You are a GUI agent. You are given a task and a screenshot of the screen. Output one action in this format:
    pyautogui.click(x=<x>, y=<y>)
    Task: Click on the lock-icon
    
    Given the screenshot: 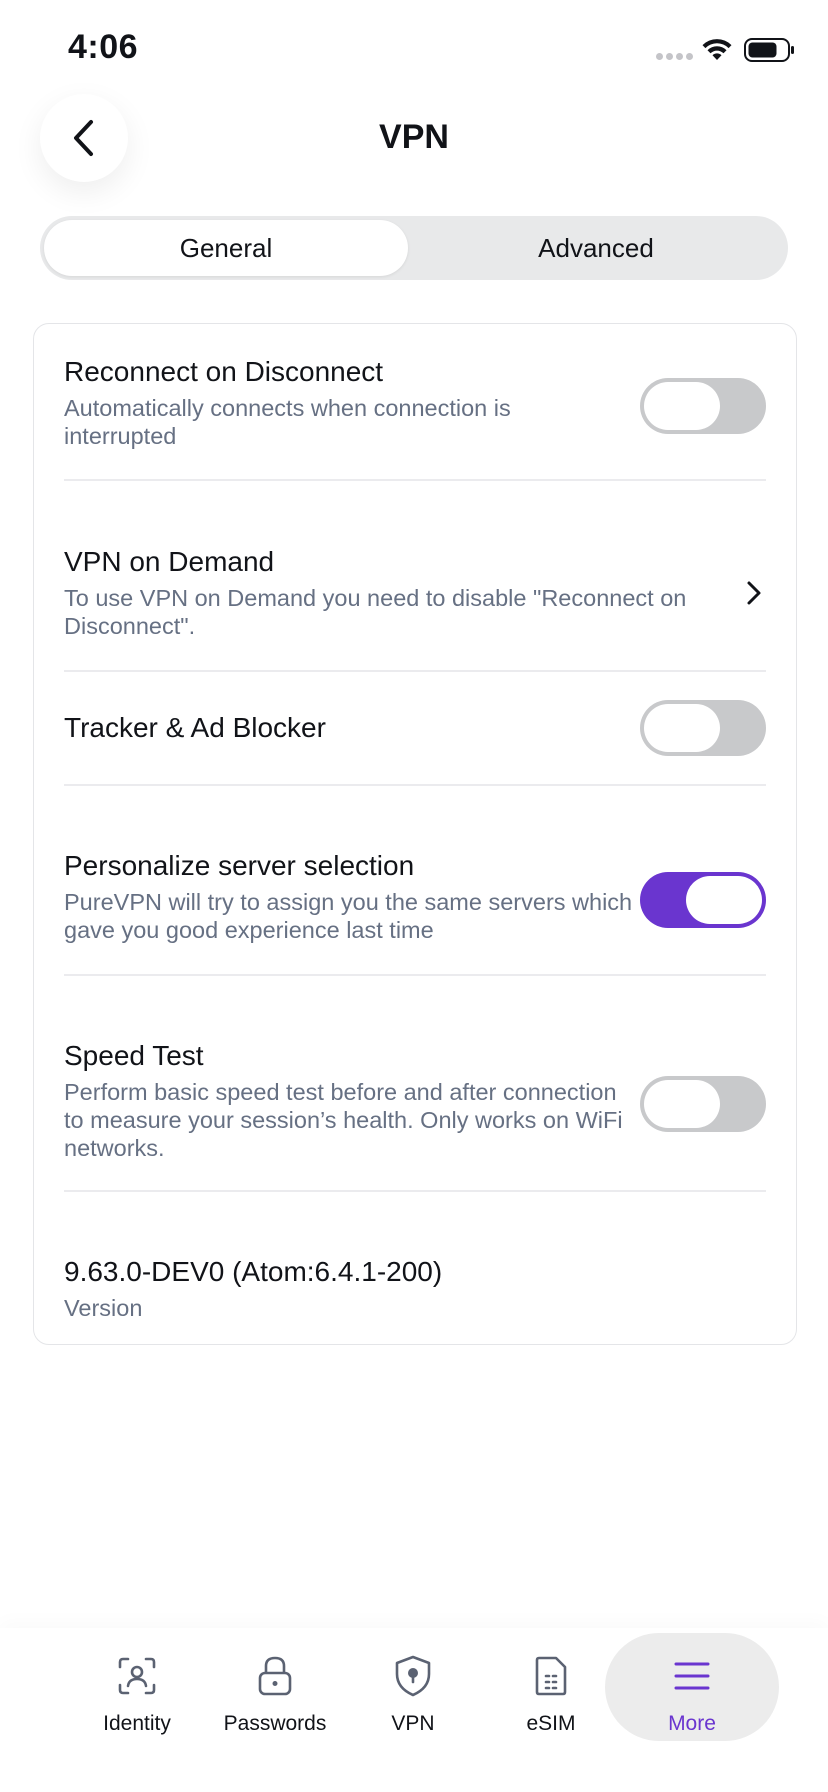 What is the action you would take?
    pyautogui.click(x=275, y=1676)
    